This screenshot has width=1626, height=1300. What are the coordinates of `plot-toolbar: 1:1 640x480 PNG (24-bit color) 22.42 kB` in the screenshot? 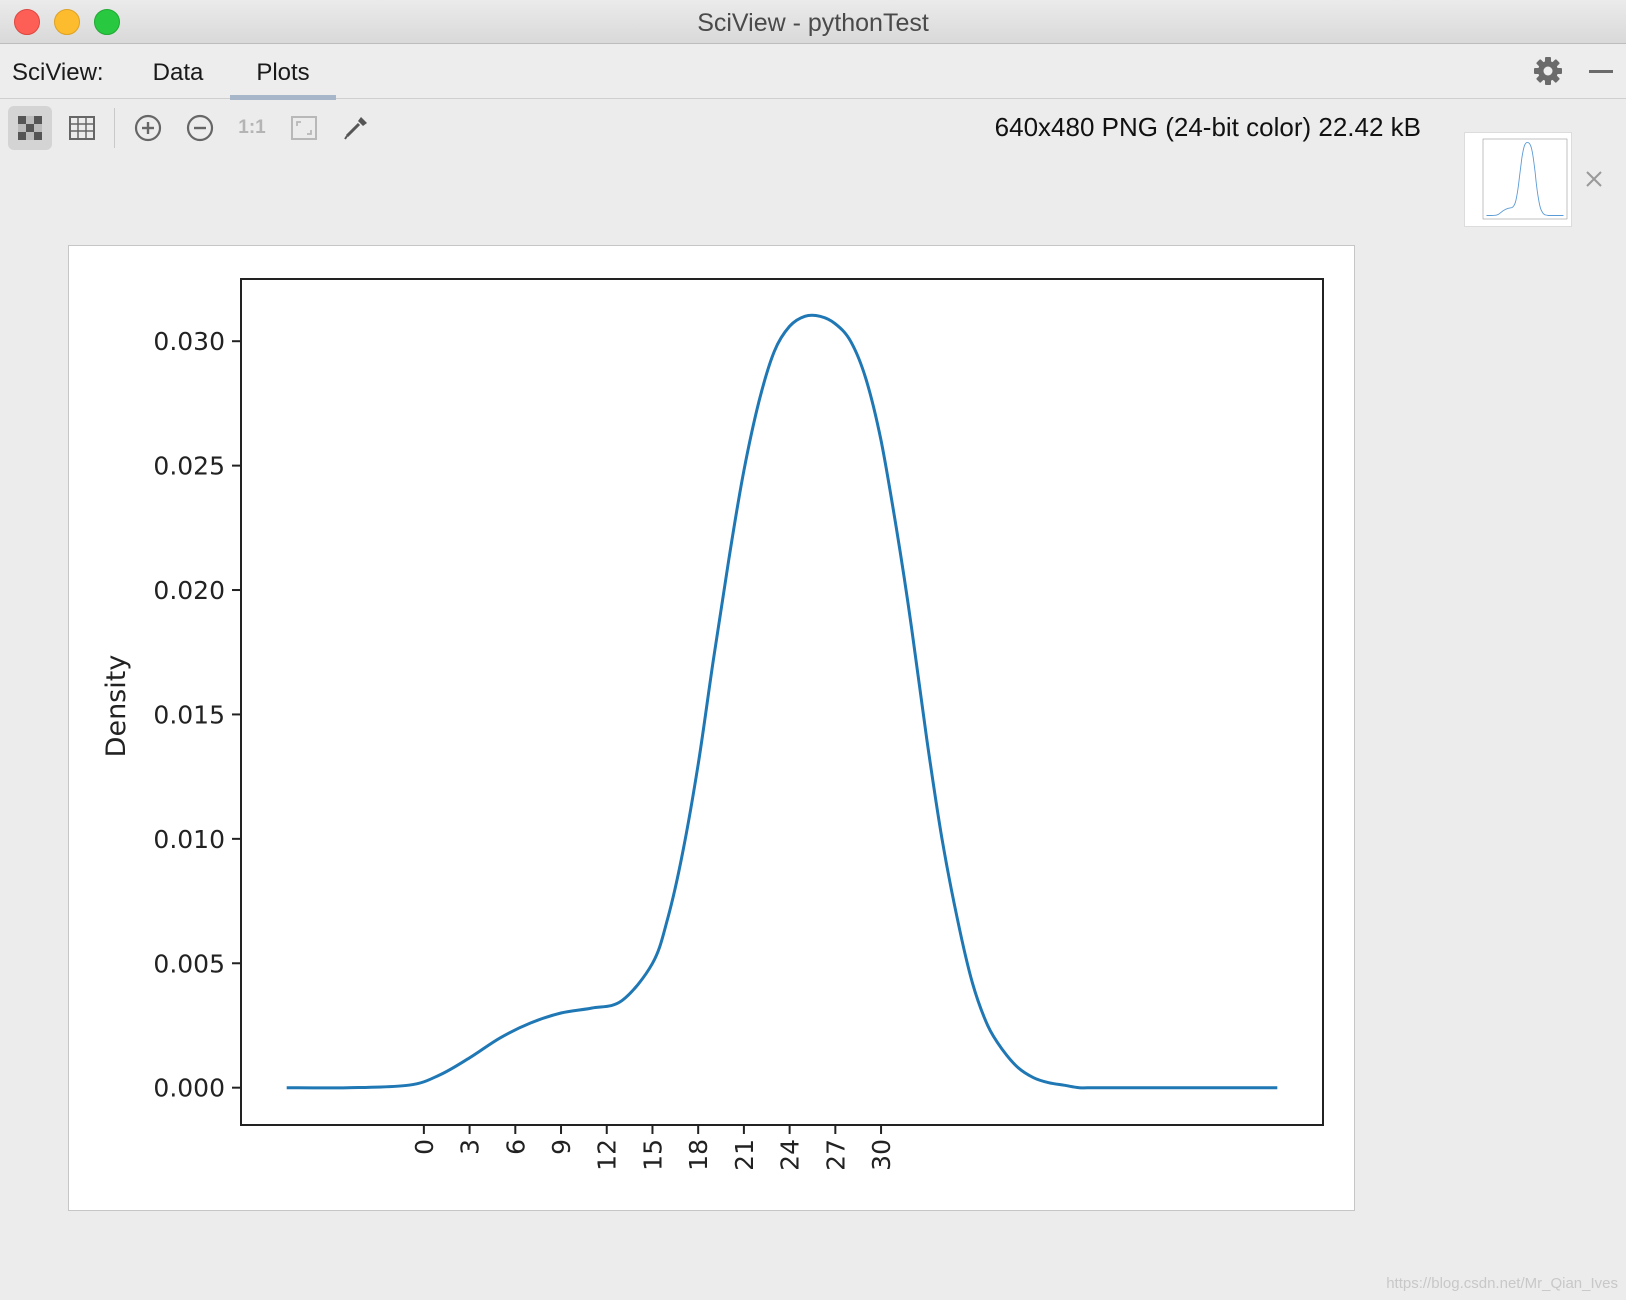 It's located at (813, 128).